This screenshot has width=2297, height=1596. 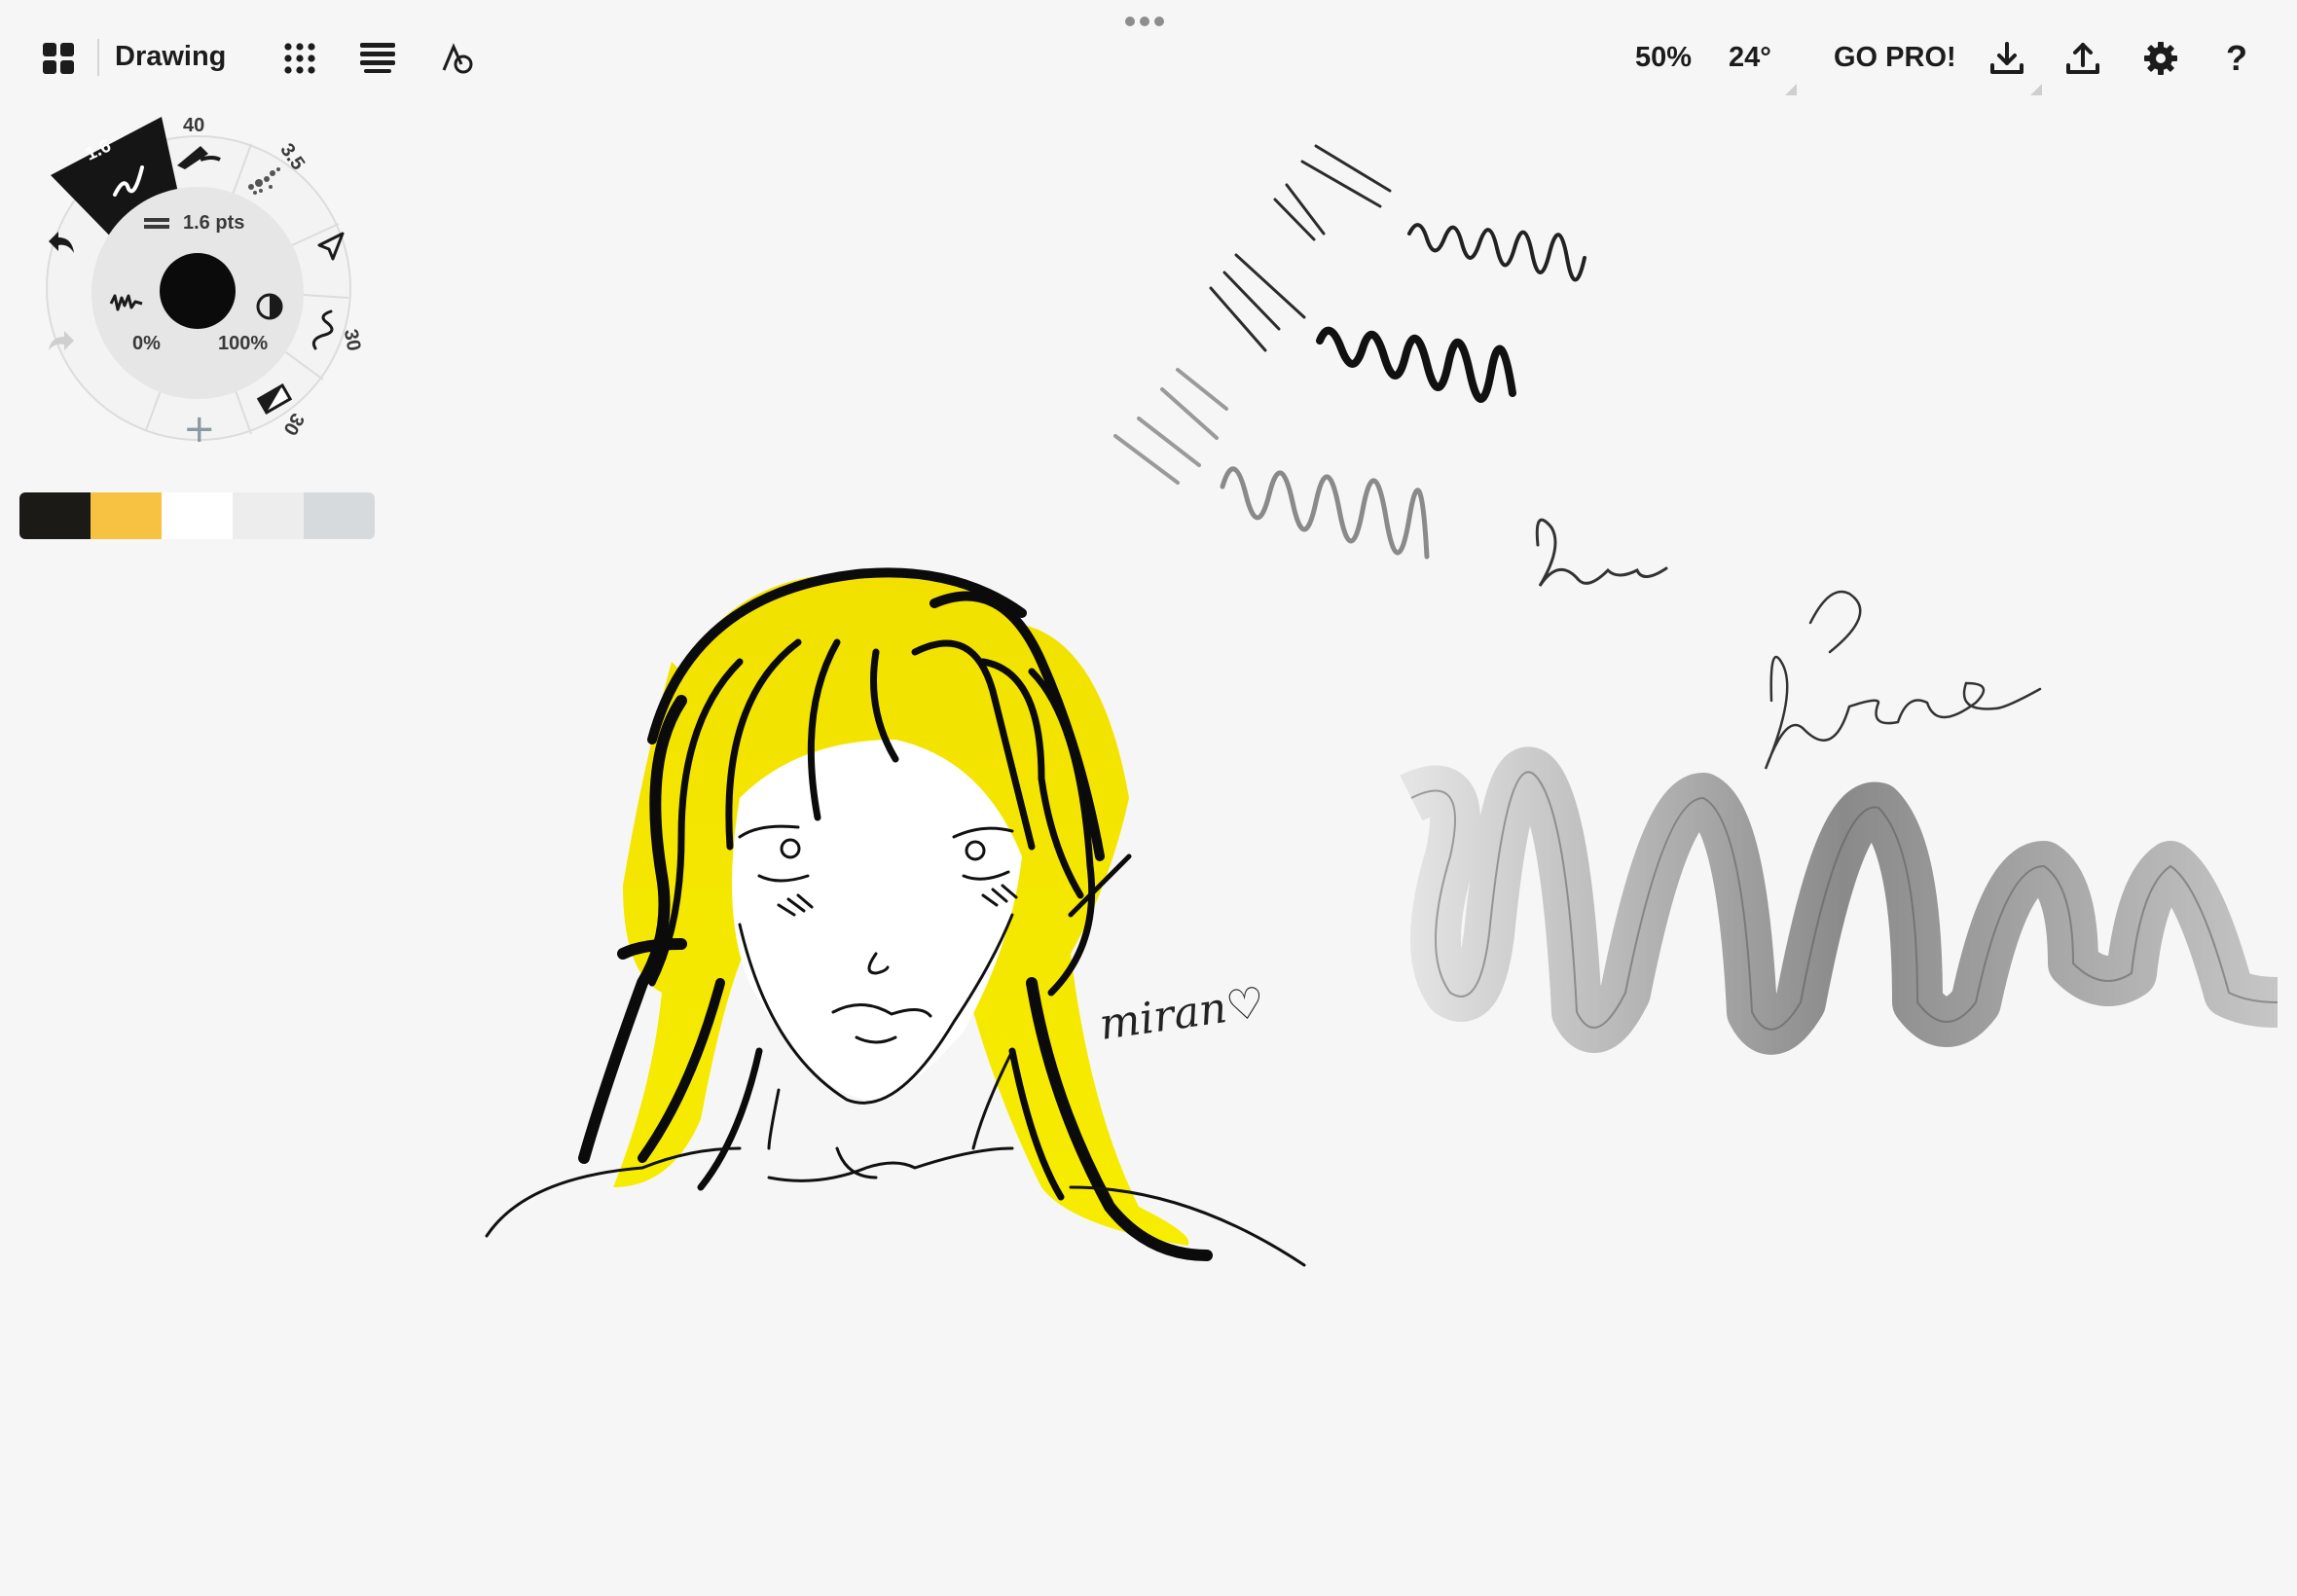 I want to click on go-pro-button: GO PRO!, so click(x=1895, y=58).